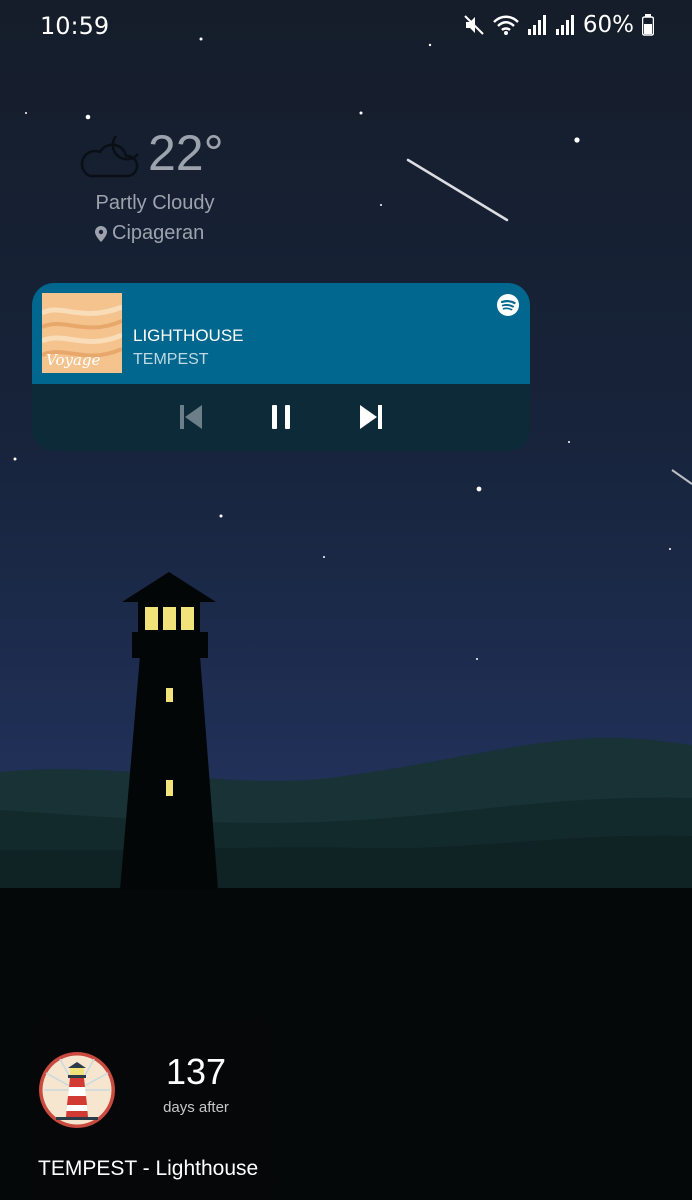  What do you see at coordinates (152, 1110) in the screenshot?
I see `day-counter-widget: 137 days after TEMPEST - Lighthouse` at bounding box center [152, 1110].